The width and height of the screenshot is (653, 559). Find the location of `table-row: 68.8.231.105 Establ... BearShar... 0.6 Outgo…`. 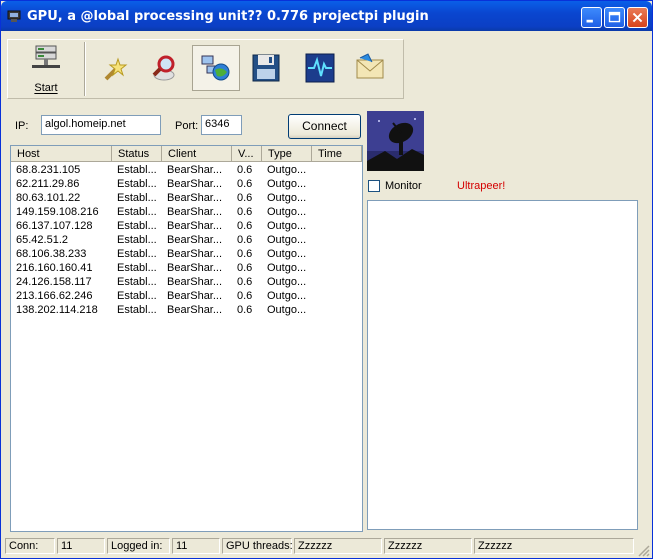

table-row: 68.8.231.105 Establ... BearShar... 0.6 Outgo… is located at coordinates (186, 171).